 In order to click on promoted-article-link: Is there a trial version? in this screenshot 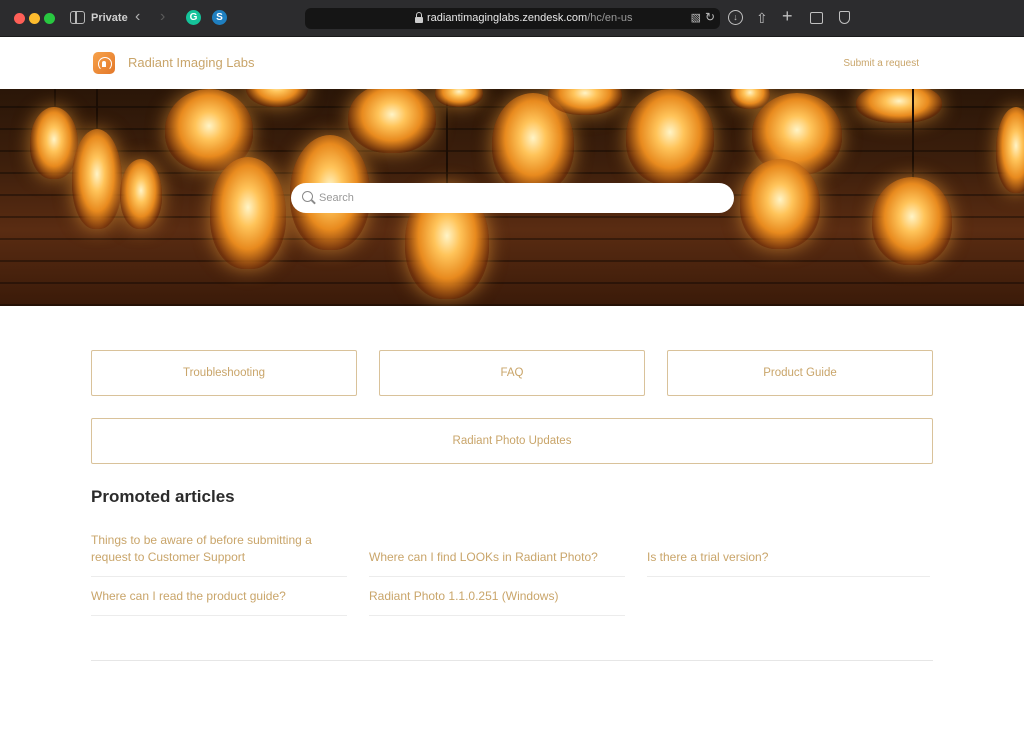, I will do `click(775, 557)`.